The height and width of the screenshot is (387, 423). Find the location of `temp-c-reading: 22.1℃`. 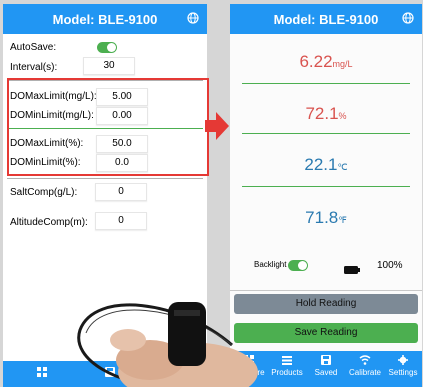

temp-c-reading: 22.1℃ is located at coordinates (326, 165).